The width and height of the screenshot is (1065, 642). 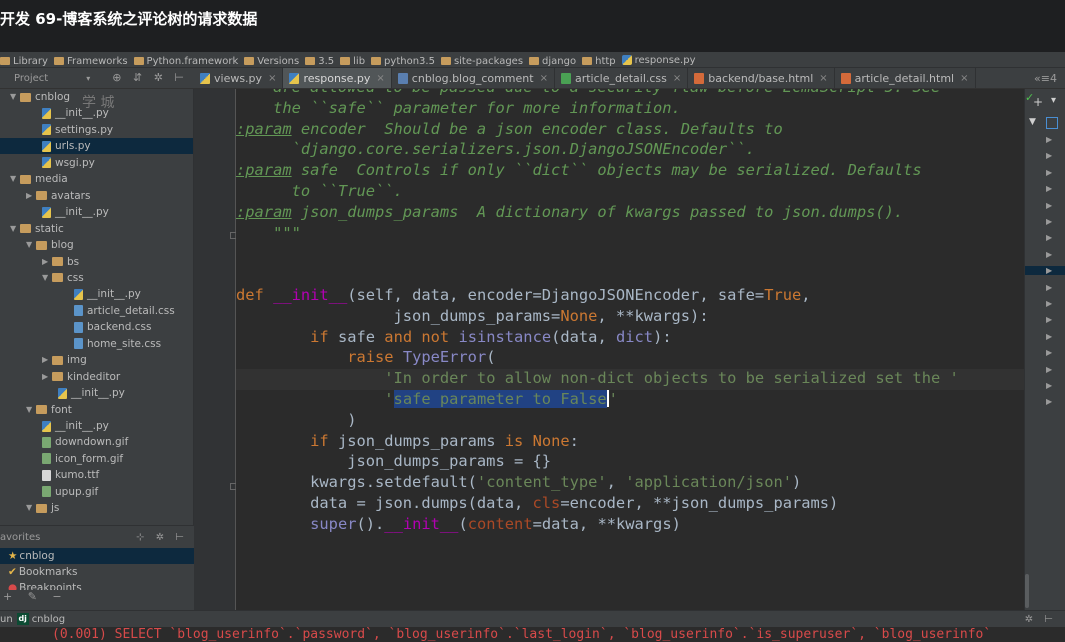 I want to click on tab-response-py: response.py ×, so click(x=337, y=78).